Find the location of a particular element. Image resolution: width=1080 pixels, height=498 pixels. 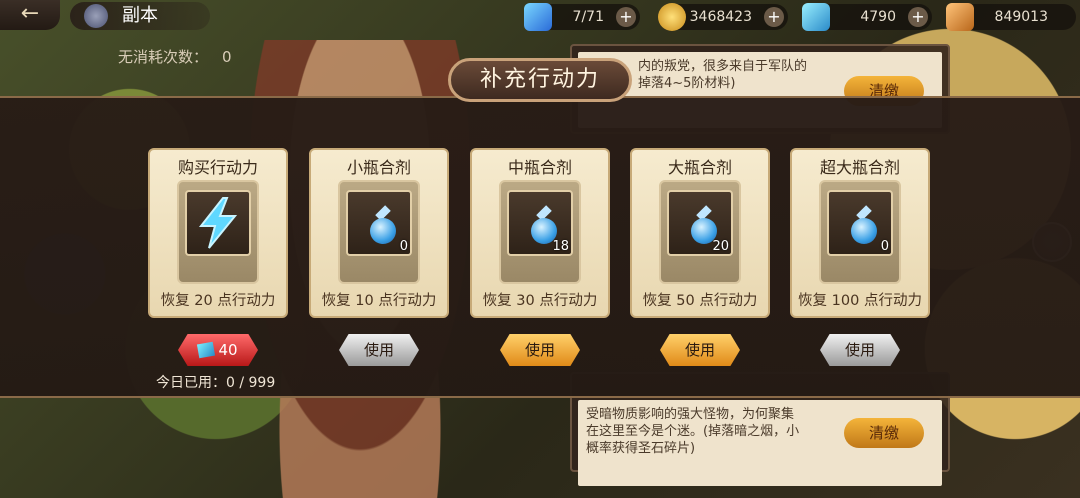

top-bar: ← 副本 7/71 + 3468423 + 4790 + 849013 is located at coordinates (540, 17).